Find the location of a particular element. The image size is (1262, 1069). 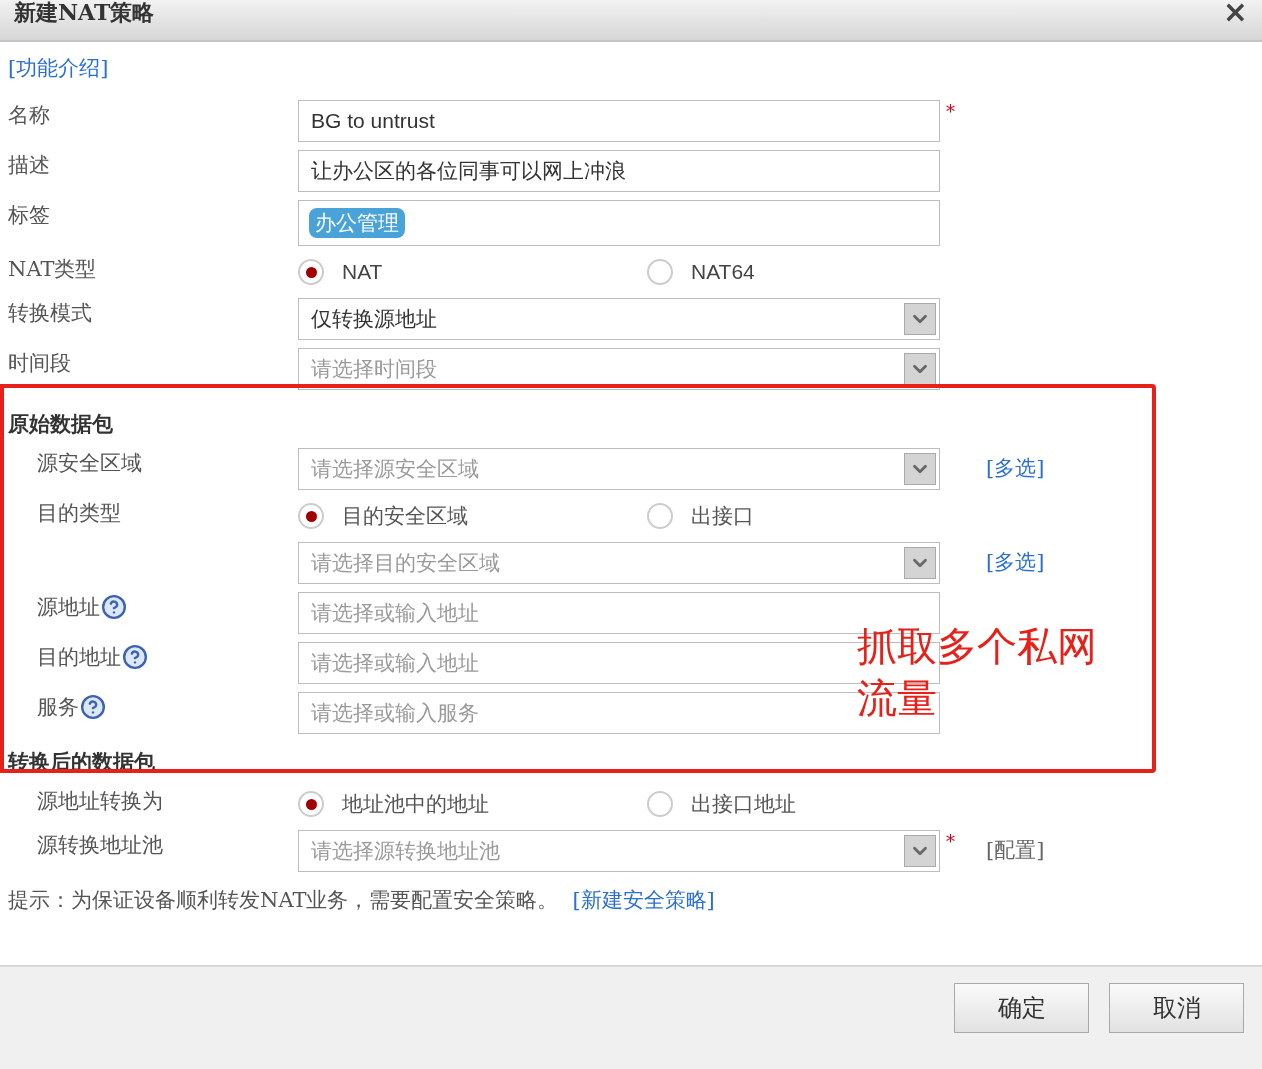

field-label: 源安全区域 is located at coordinates (89, 463).